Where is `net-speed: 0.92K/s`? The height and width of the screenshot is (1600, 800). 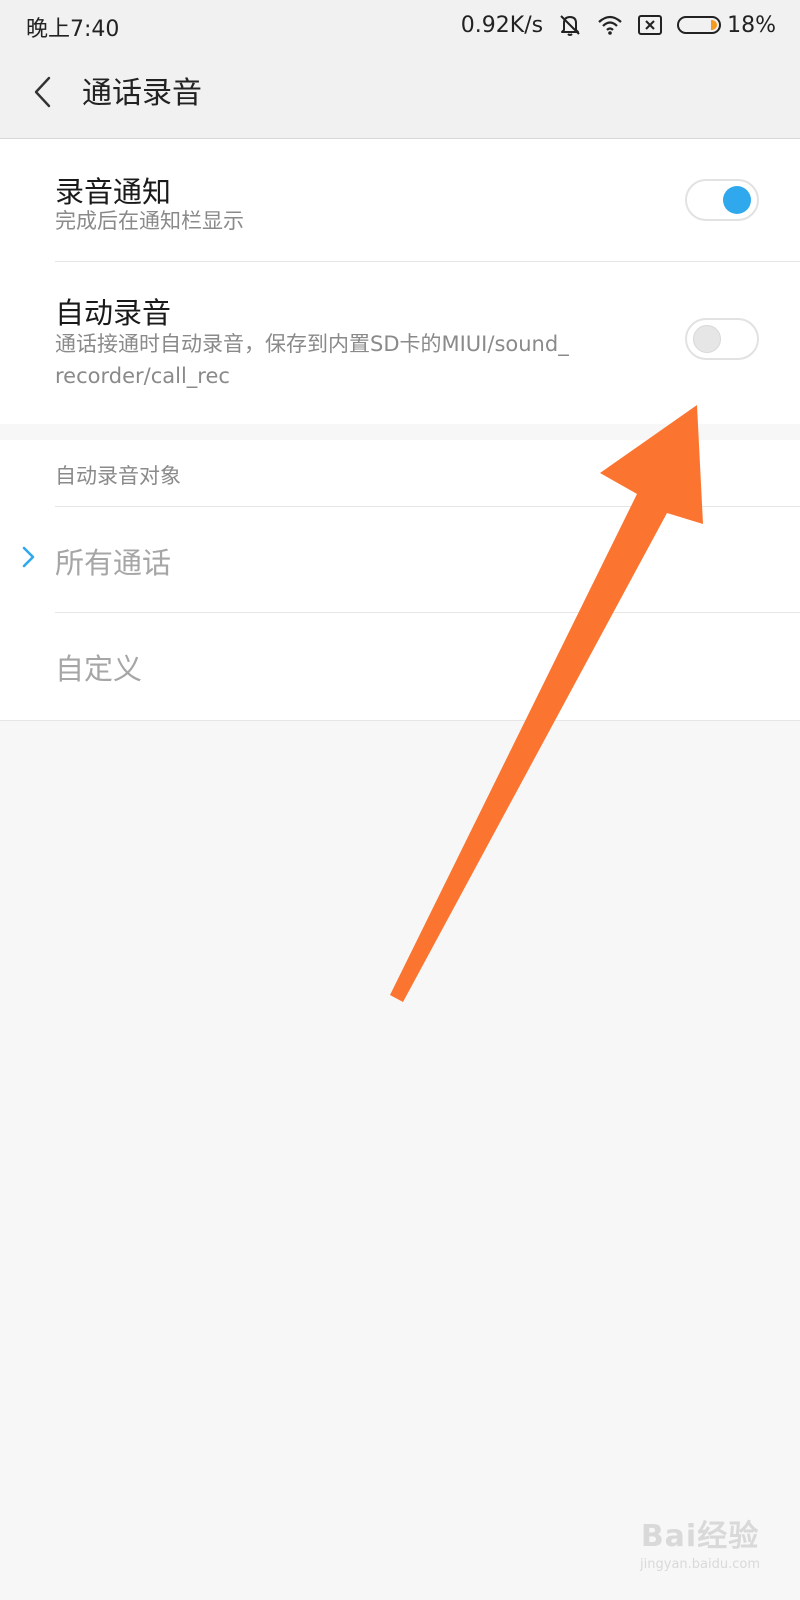
net-speed: 0.92K/s is located at coordinates (502, 25).